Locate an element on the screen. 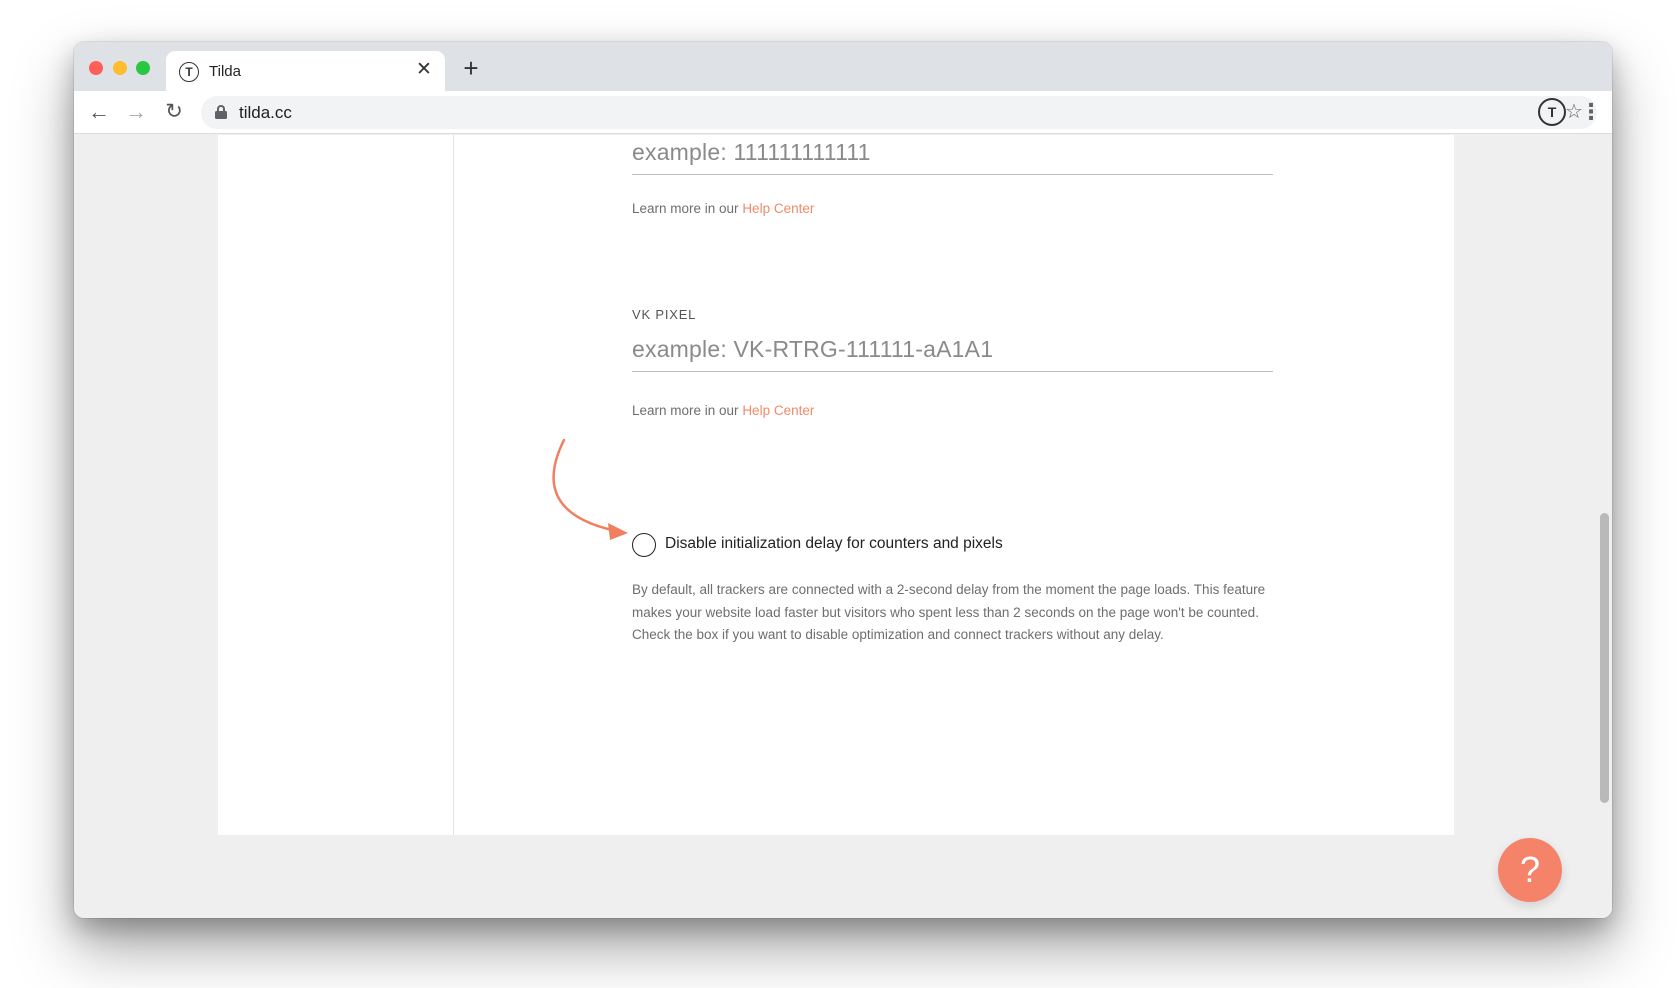  settings-sidebar is located at coordinates (336, 485).